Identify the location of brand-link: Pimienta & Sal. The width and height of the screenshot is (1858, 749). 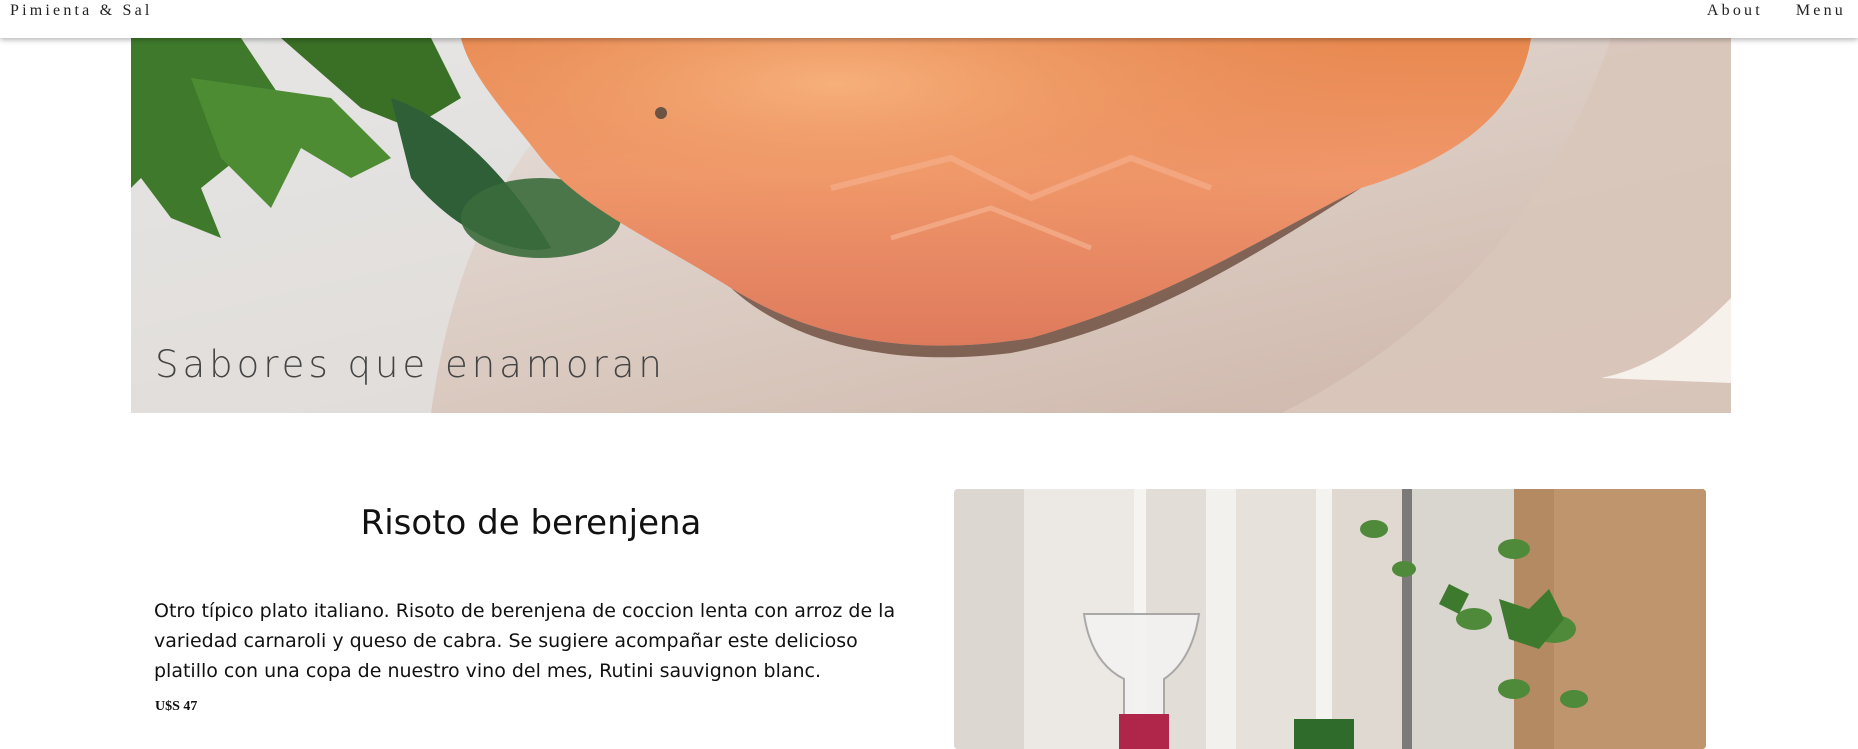
(81, 11).